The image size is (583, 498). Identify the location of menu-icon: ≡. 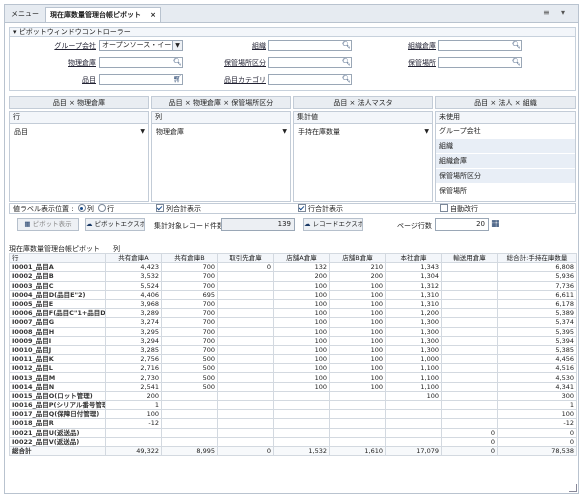
(546, 12).